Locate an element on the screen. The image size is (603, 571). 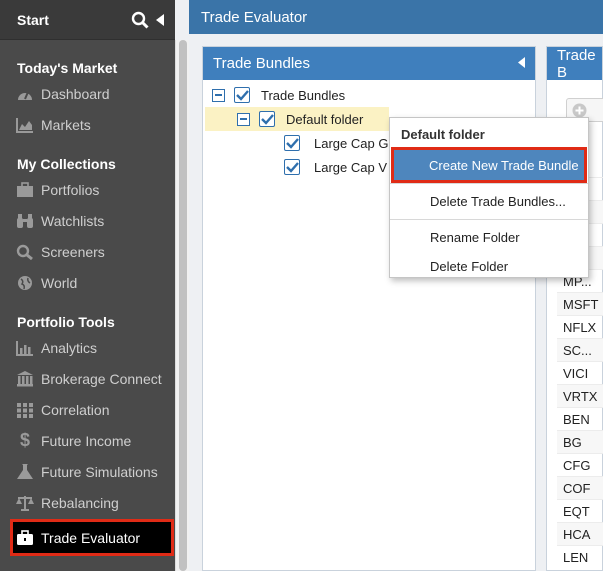
sidebar-item-portfolios: Portfolios is located at coordinates (87, 189).